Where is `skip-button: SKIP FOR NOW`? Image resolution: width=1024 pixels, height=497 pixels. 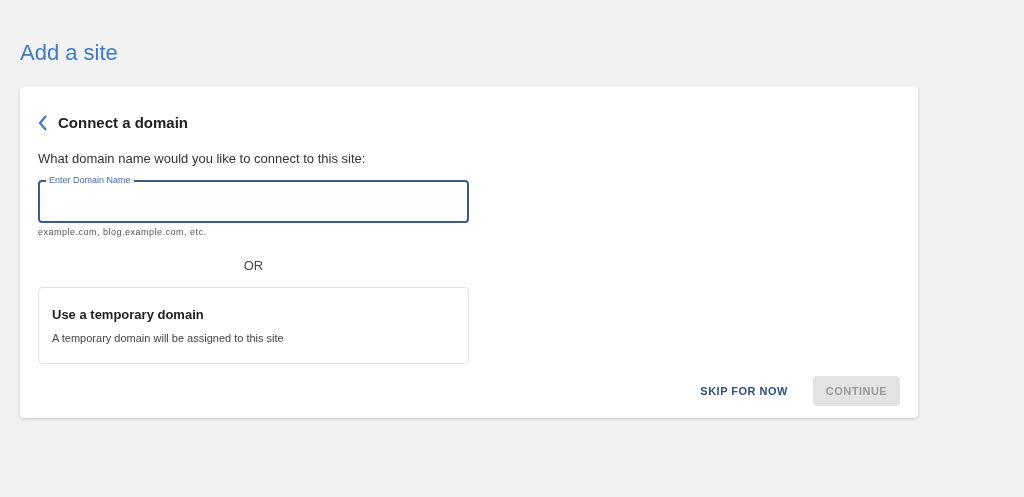 skip-button: SKIP FOR NOW is located at coordinates (744, 391).